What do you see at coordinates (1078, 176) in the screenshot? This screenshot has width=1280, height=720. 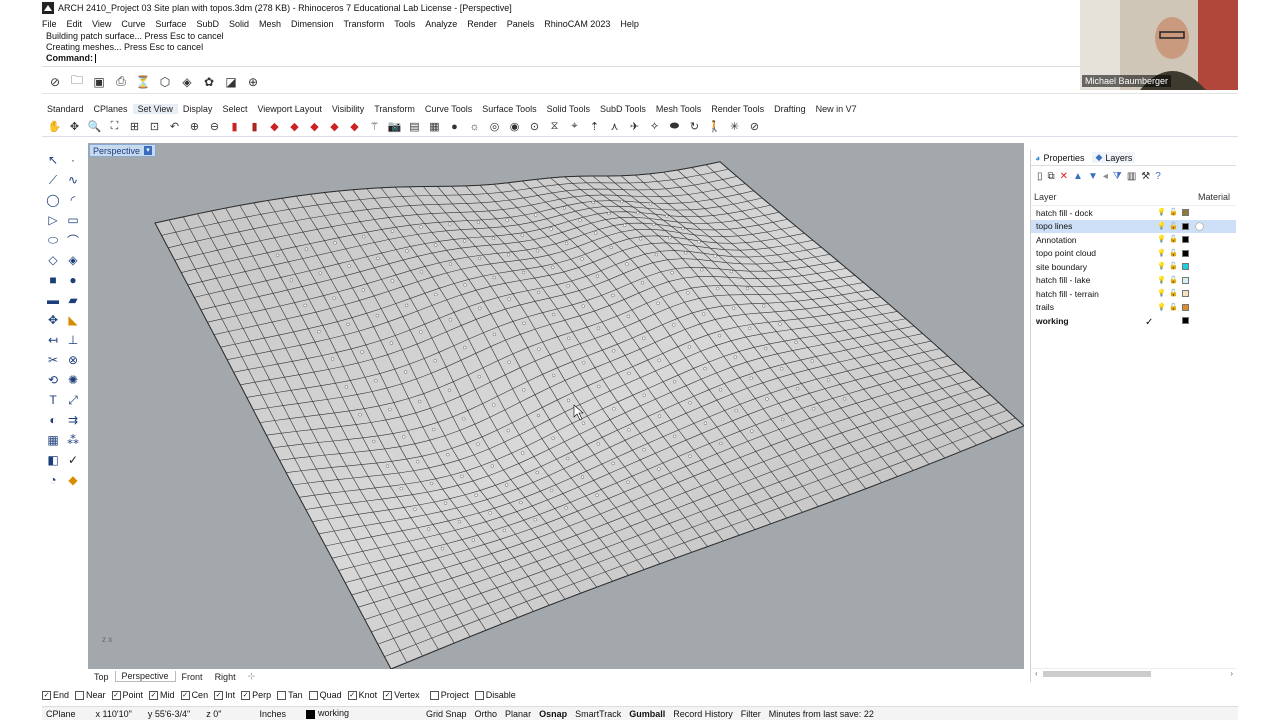 I see `move-up-icon: ▲` at bounding box center [1078, 176].